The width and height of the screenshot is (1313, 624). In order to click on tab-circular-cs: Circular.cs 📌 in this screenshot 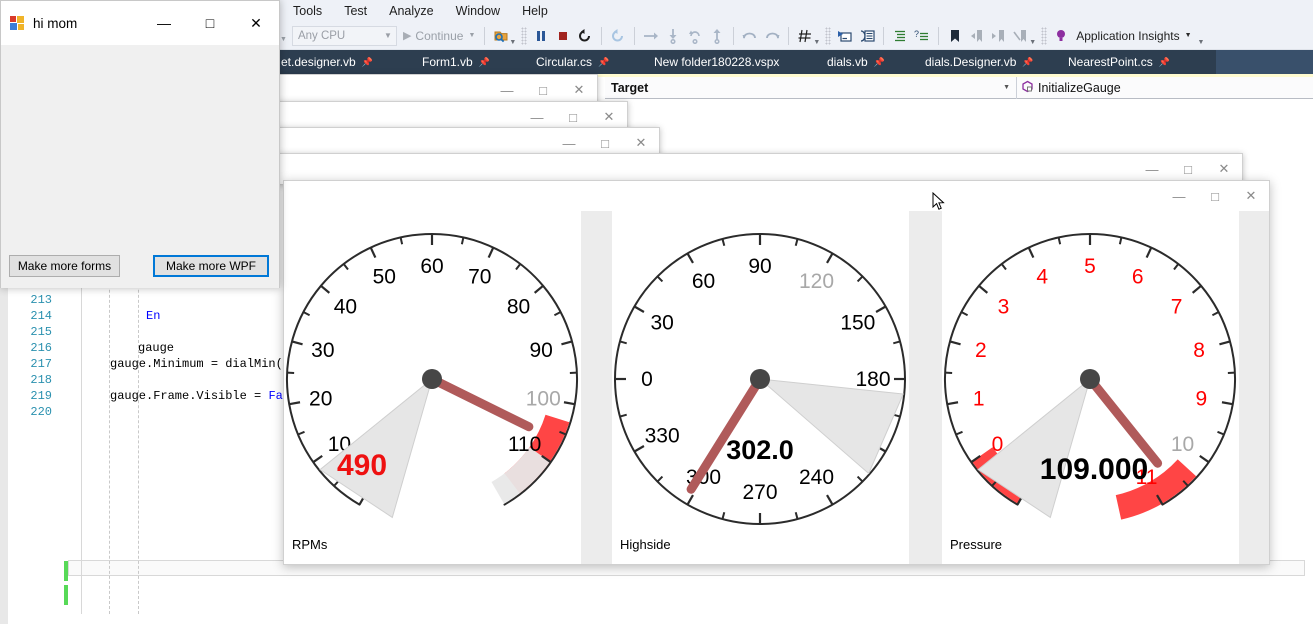, I will do `click(572, 62)`.